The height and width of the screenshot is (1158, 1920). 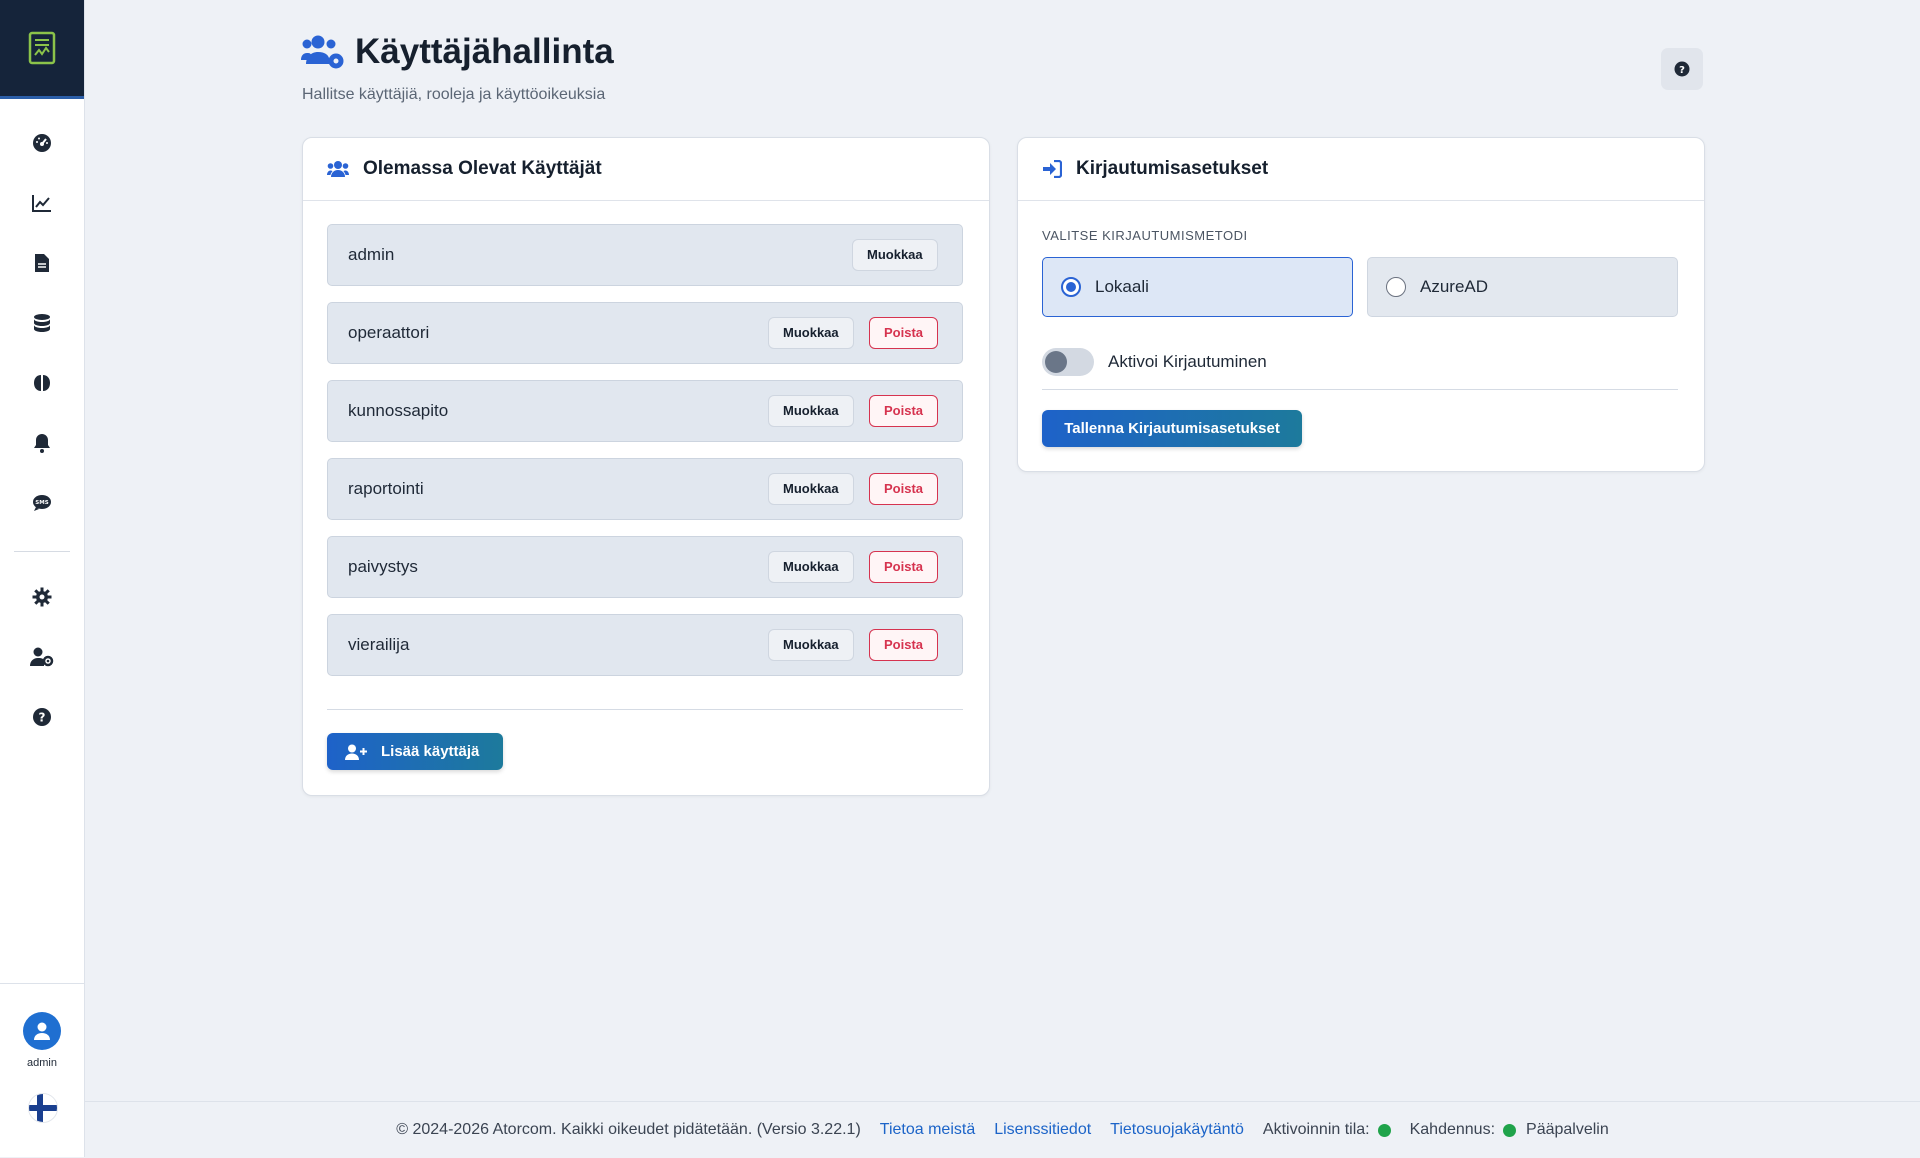 What do you see at coordinates (386, 488) in the screenshot?
I see `user-name: raportointi` at bounding box center [386, 488].